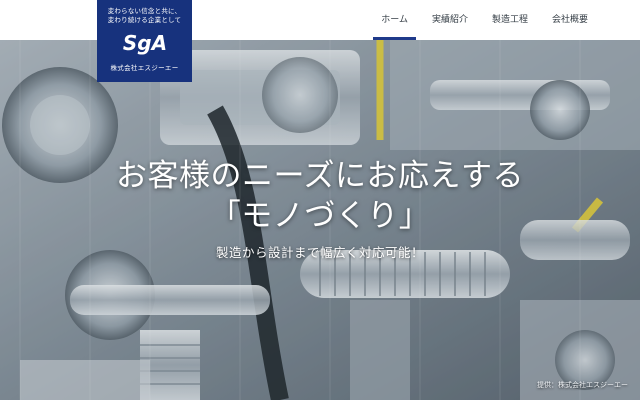 Image resolution: width=640 pixels, height=400 pixels. I want to click on logo-tagline-1: 変わらない信念と共に、, so click(144, 11).